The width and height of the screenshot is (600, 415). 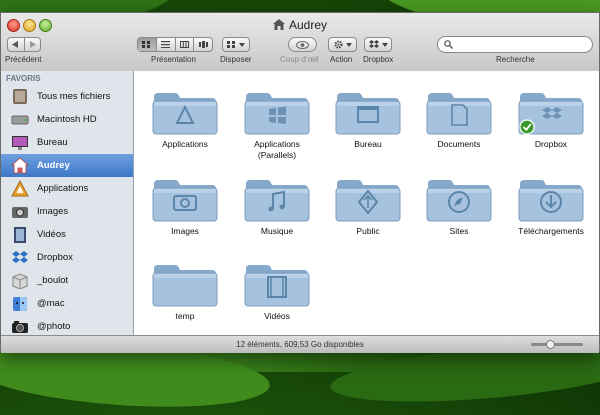 I want to click on coverflow-icon, so click(x=203, y=44).